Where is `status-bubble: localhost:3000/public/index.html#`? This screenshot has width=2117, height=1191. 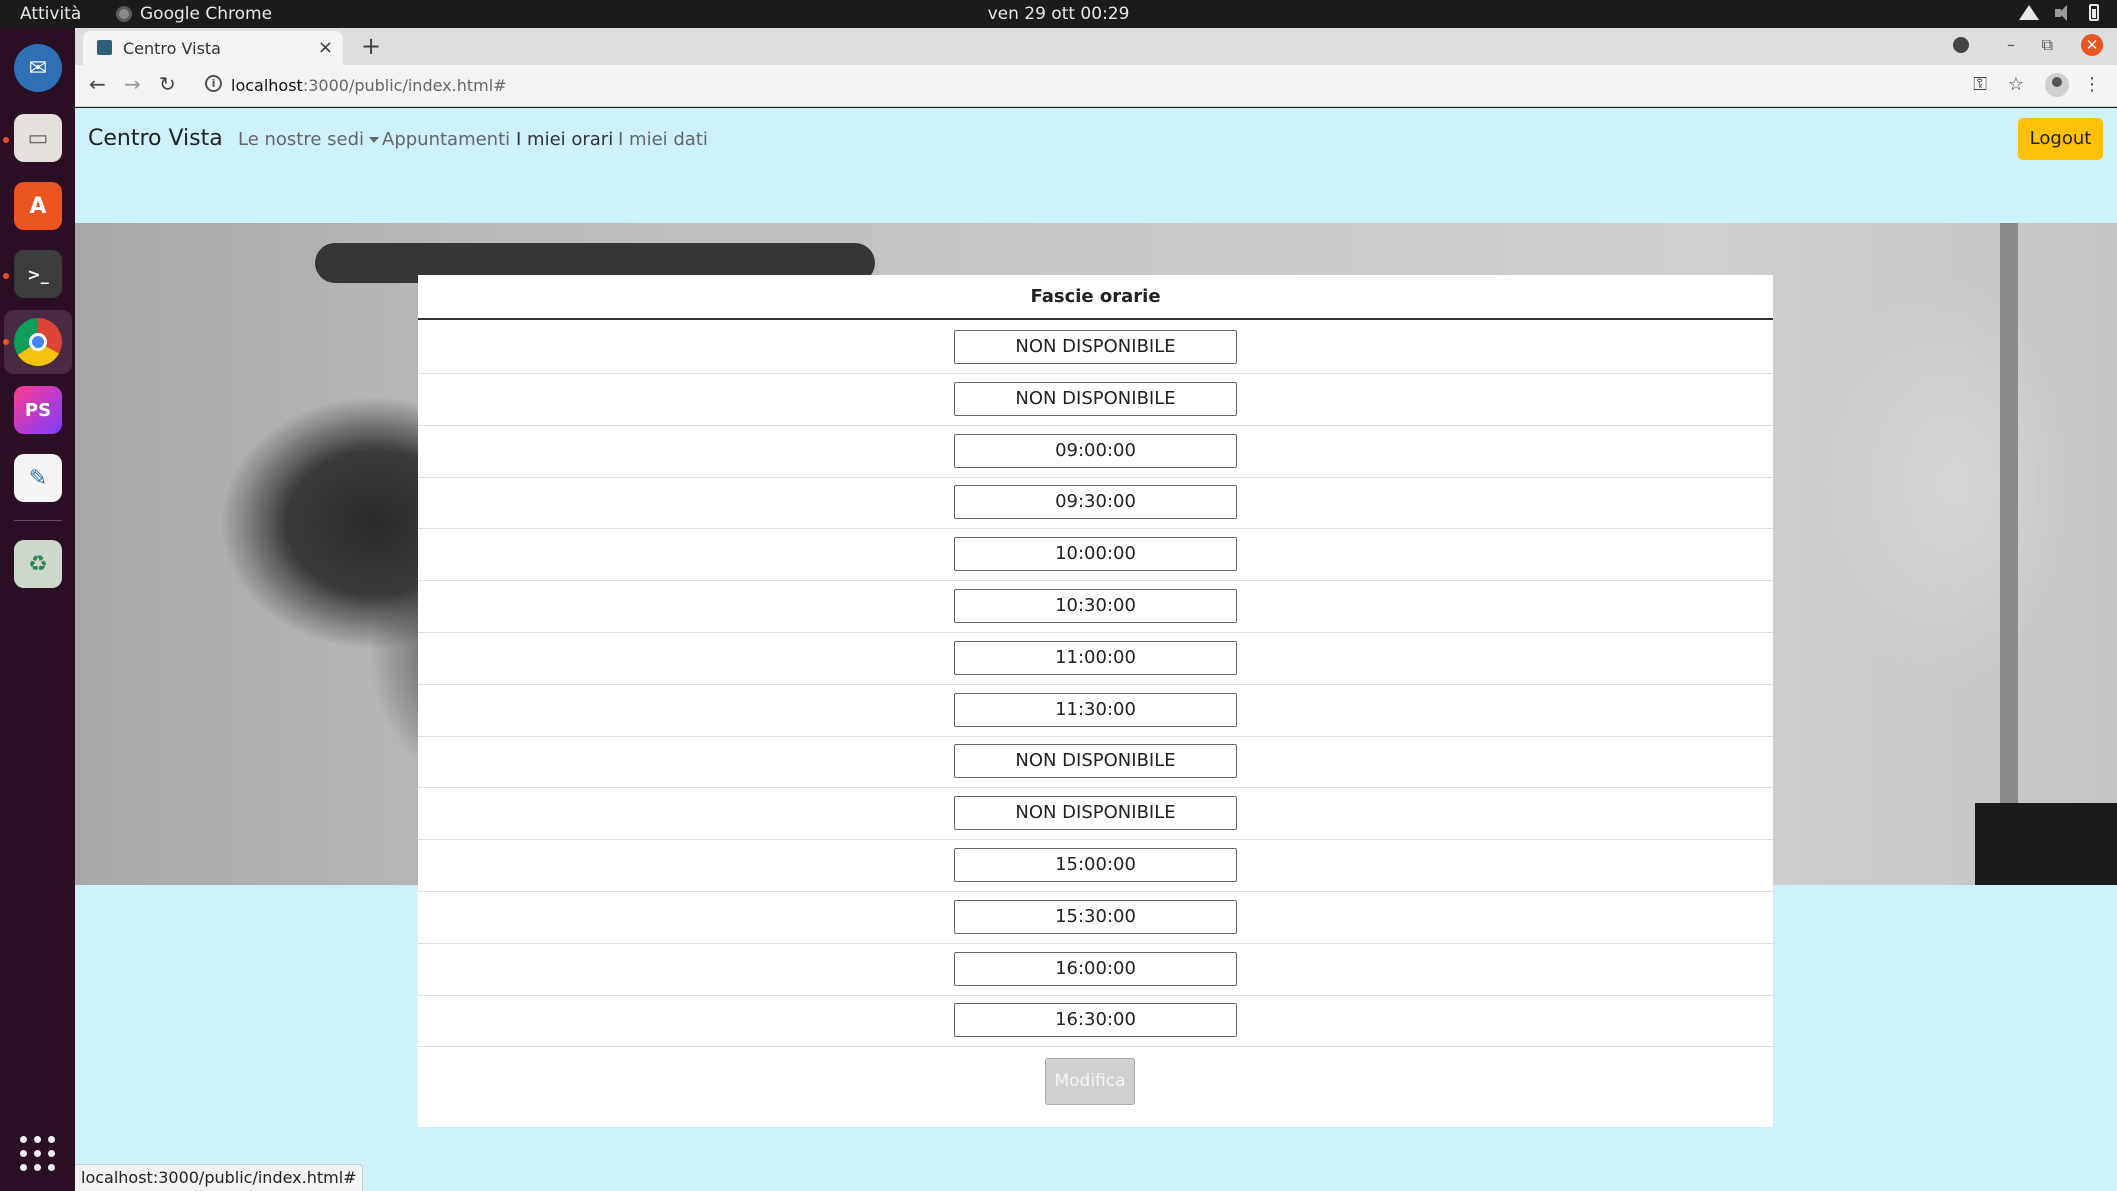 status-bubble: localhost:3000/public/index.html# is located at coordinates (219, 1177).